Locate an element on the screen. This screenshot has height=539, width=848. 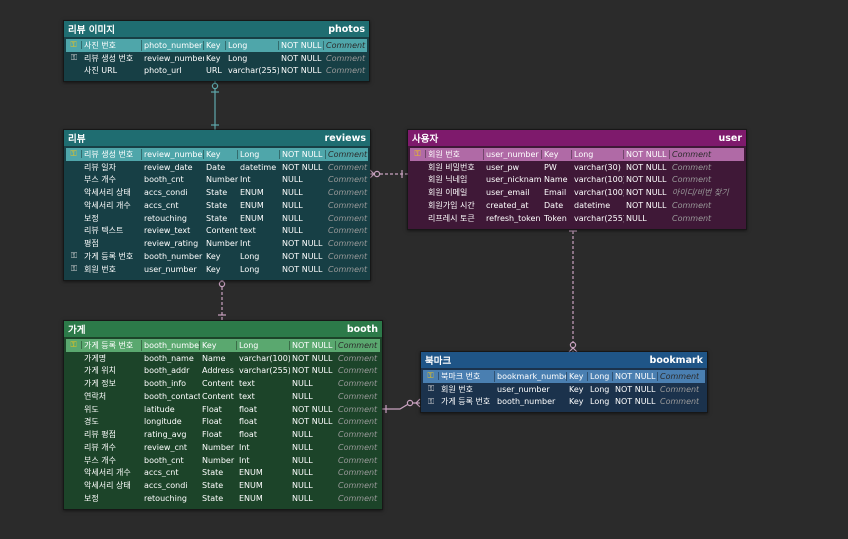
column-logical-name: 보정 is located at coordinates (91, 498).